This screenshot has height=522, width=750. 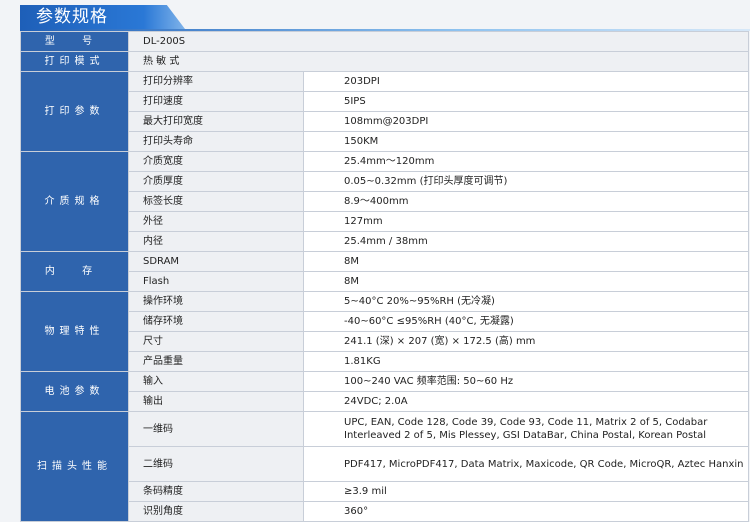 What do you see at coordinates (74, 111) in the screenshot?
I see `category-print-params: 打印参数` at bounding box center [74, 111].